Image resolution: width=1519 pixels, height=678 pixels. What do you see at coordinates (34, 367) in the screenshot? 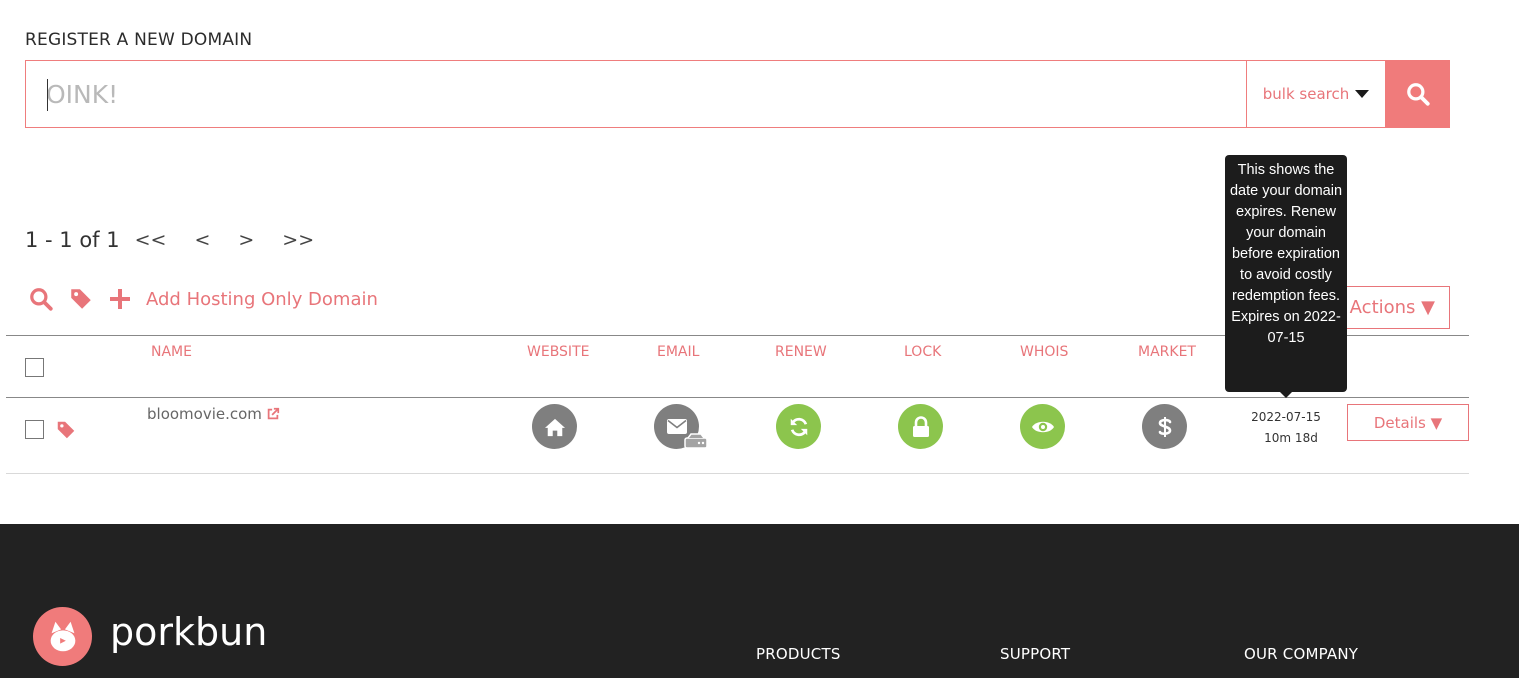
I see `select-all-checkbox` at bounding box center [34, 367].